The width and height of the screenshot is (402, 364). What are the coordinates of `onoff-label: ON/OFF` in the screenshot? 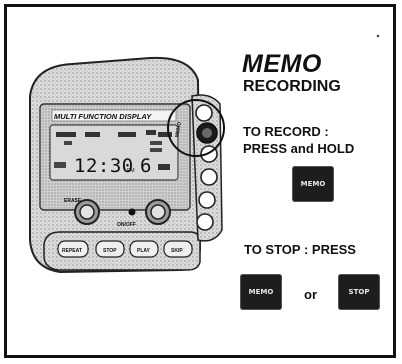 It's located at (126, 225).